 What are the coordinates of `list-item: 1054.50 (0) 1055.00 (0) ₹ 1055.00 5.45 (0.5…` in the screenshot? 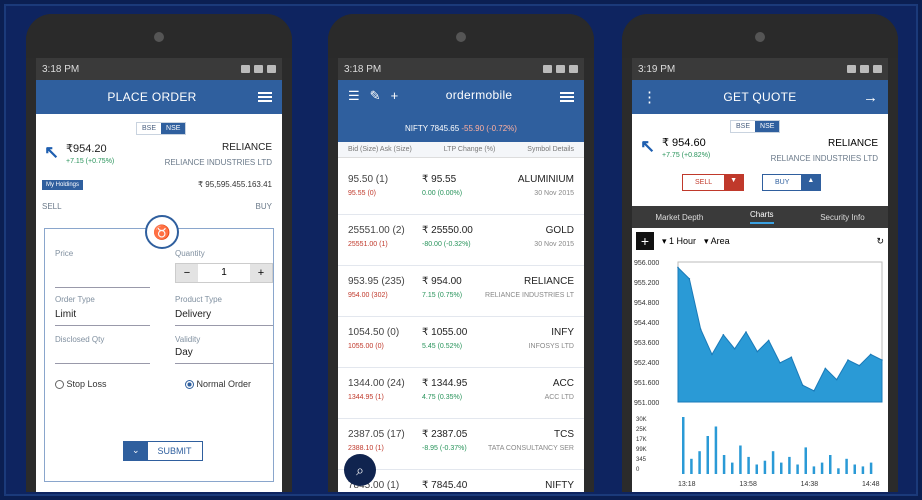 It's located at (461, 342).